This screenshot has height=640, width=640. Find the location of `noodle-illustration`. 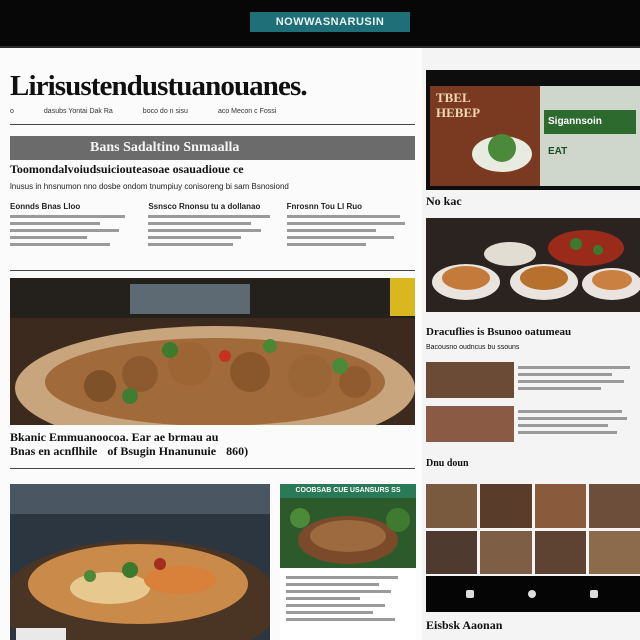

noodle-illustration is located at coordinates (140, 562).